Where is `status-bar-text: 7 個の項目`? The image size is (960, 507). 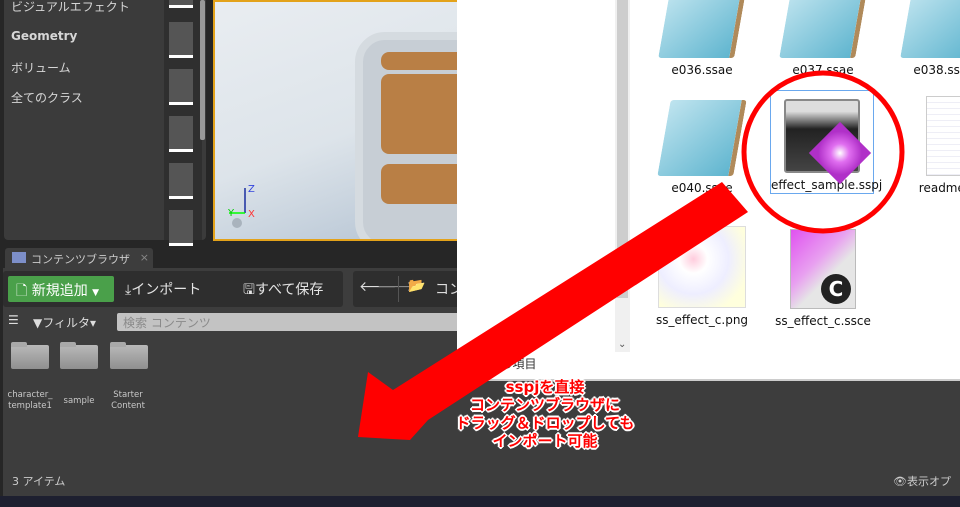
status-bar-text: 7 個の項目 is located at coordinates (507, 364).